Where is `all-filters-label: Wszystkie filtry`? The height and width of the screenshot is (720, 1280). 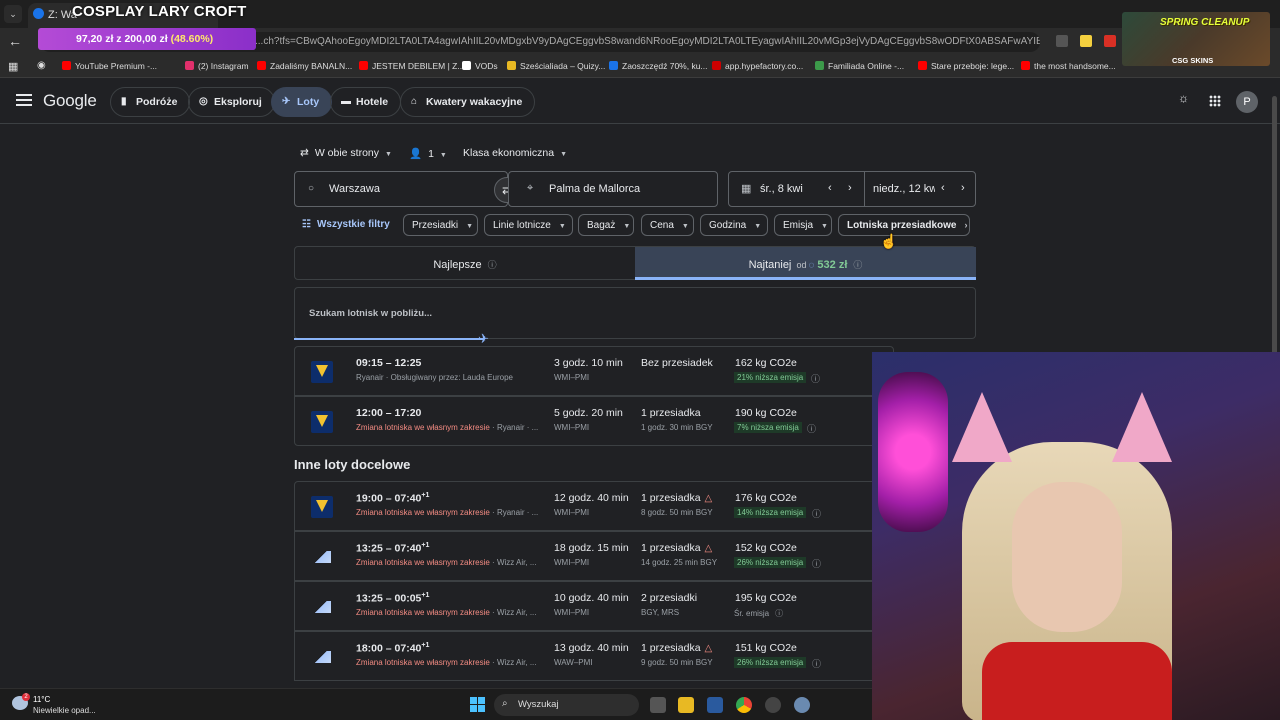
all-filters-label: Wszystkie filtry is located at coordinates (353, 224).